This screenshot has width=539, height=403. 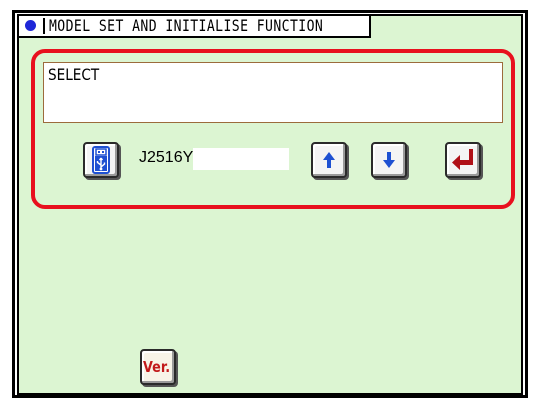 What do you see at coordinates (241, 159) in the screenshot?
I see `model-name-field` at bounding box center [241, 159].